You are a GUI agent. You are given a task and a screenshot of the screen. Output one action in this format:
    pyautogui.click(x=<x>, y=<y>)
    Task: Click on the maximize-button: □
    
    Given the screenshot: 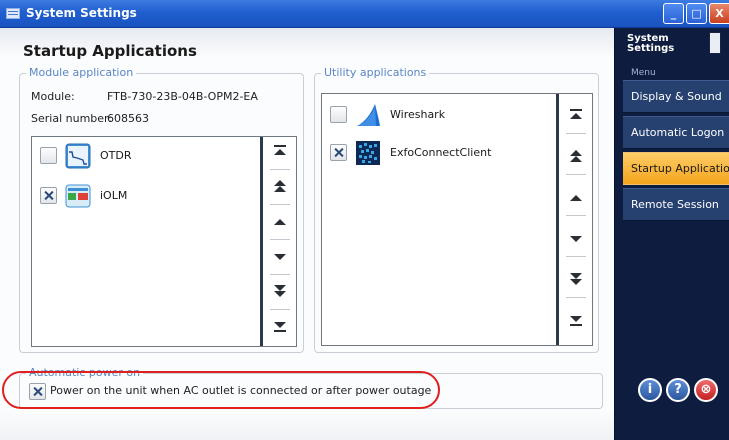 What is the action you would take?
    pyautogui.click(x=696, y=13)
    